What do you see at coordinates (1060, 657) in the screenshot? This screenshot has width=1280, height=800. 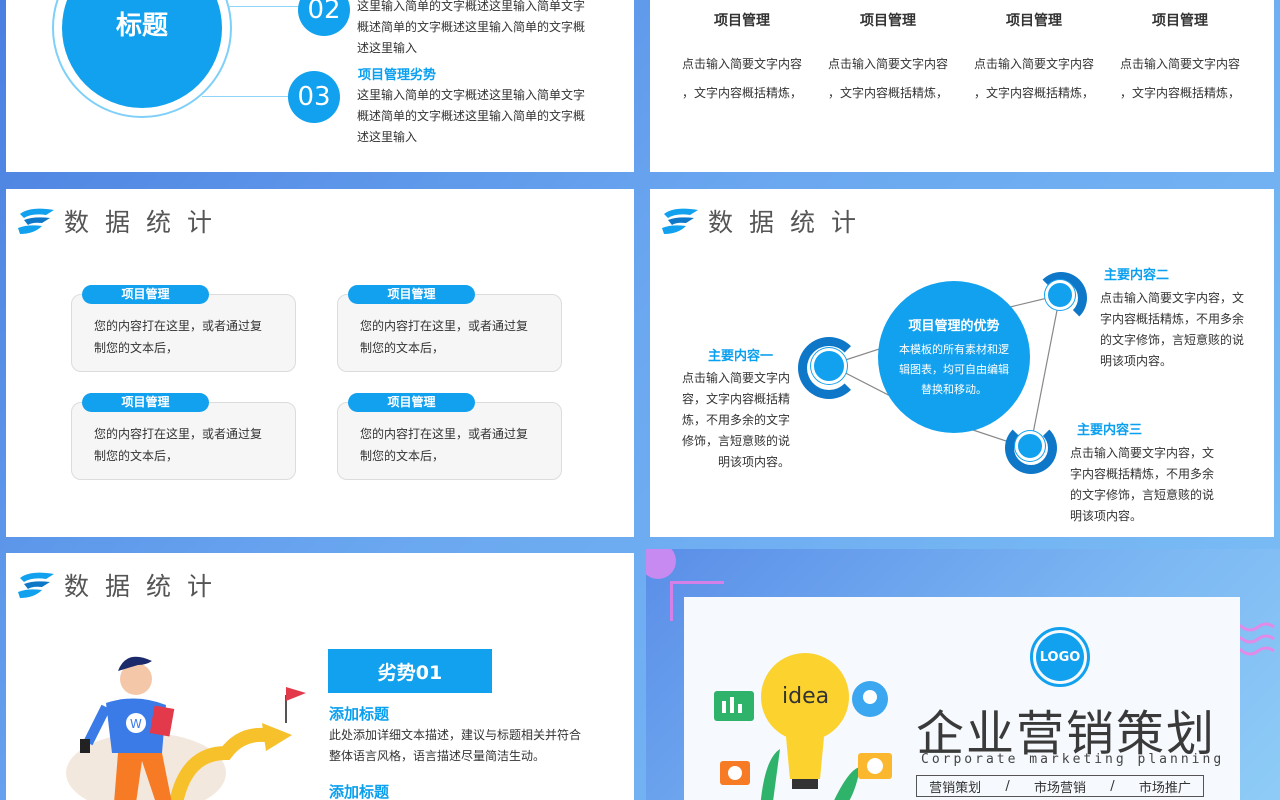 I see `logo-badge: LOGO` at bounding box center [1060, 657].